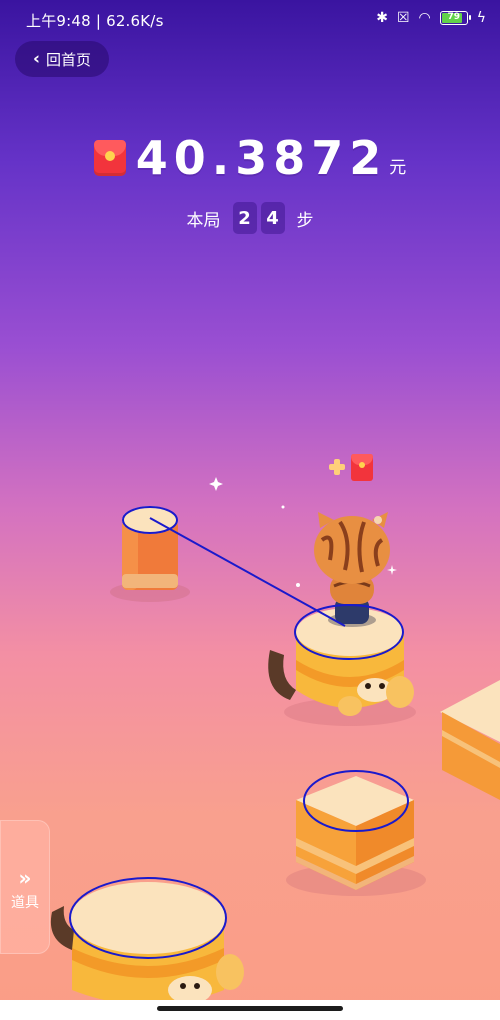 This screenshot has height=1020, width=500. I want to click on double-chevron-right-icon: », so click(25, 878).